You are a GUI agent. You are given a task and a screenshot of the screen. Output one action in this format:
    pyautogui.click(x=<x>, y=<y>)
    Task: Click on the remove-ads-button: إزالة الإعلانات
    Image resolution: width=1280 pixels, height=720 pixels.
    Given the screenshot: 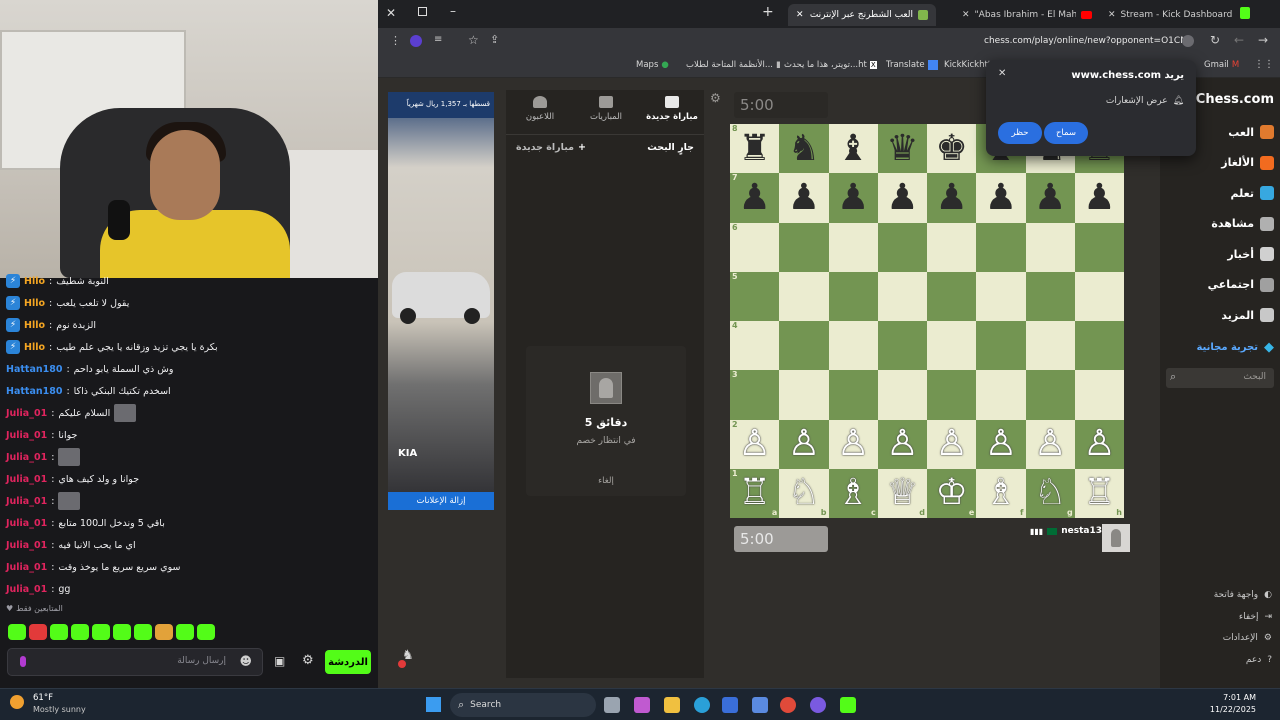 What is the action you would take?
    pyautogui.click(x=441, y=501)
    